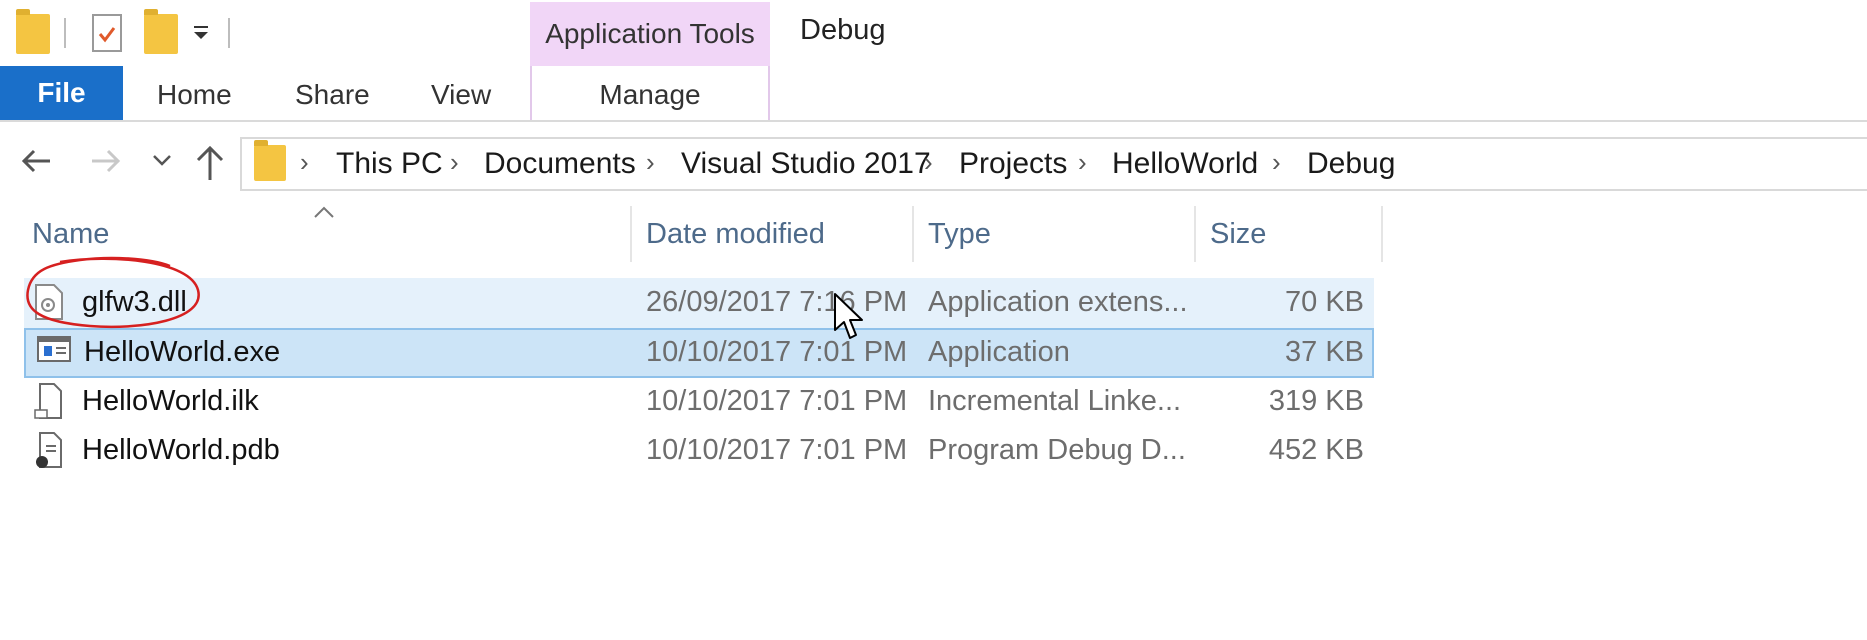 The height and width of the screenshot is (640, 1867). What do you see at coordinates (1013, 164) in the screenshot?
I see `breadcrumb-projects: Projects` at bounding box center [1013, 164].